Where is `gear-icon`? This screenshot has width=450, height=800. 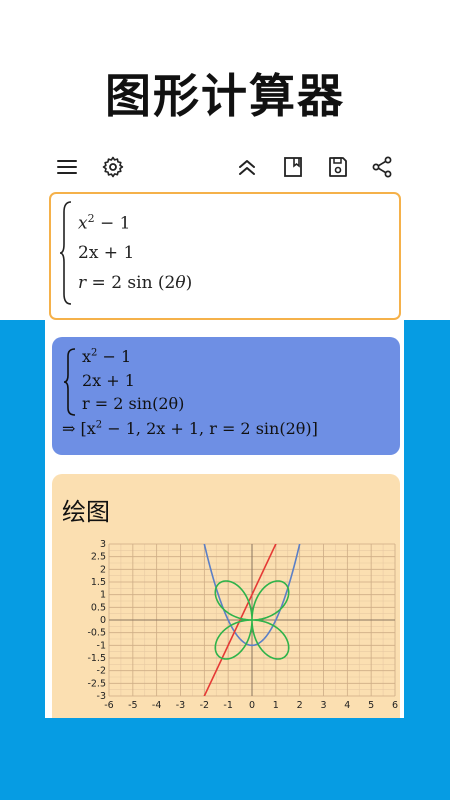 gear-icon is located at coordinates (113, 167).